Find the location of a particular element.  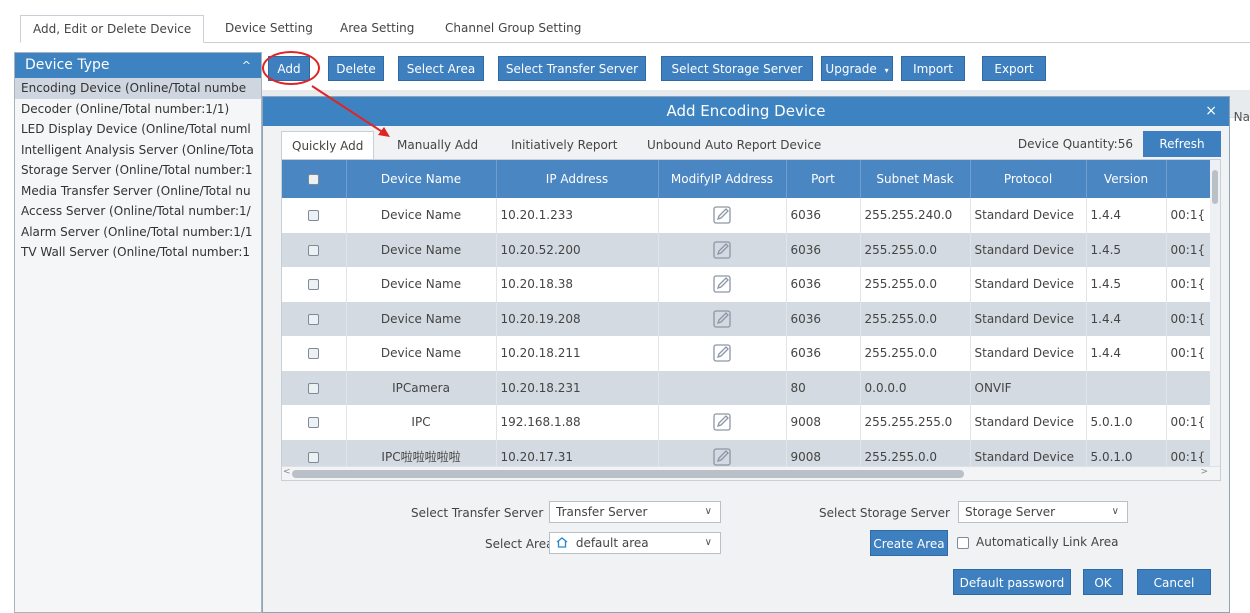

close-icon: × is located at coordinates (1211, 111).